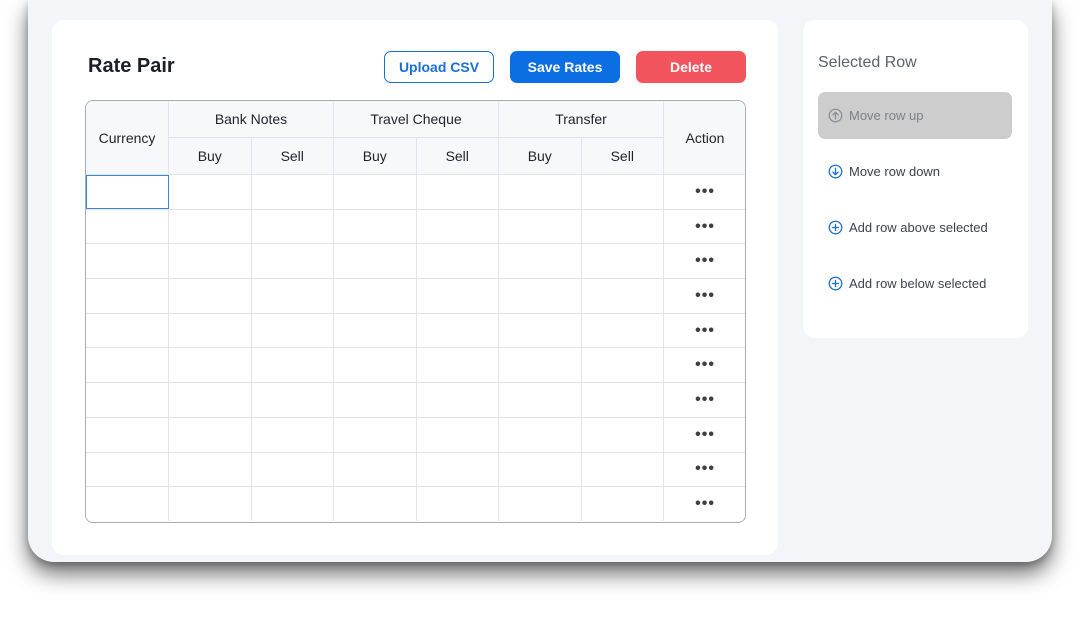  Describe the element at coordinates (439, 67) in the screenshot. I see `upload-csv-button: Upload CSV` at that location.